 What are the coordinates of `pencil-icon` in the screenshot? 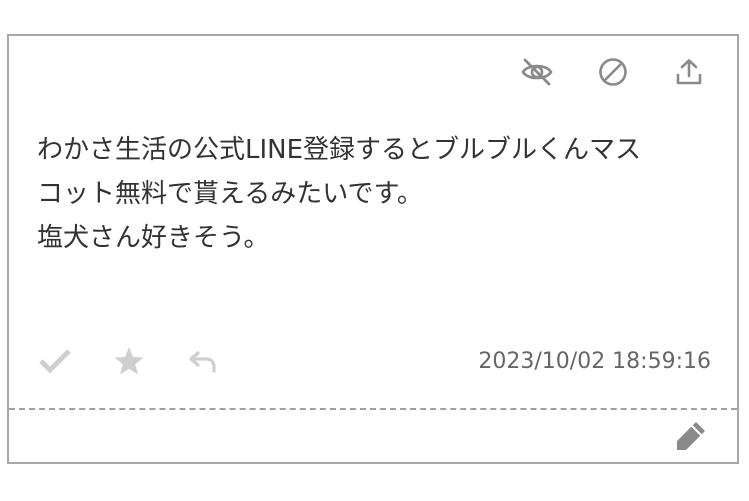 It's located at (691, 436).